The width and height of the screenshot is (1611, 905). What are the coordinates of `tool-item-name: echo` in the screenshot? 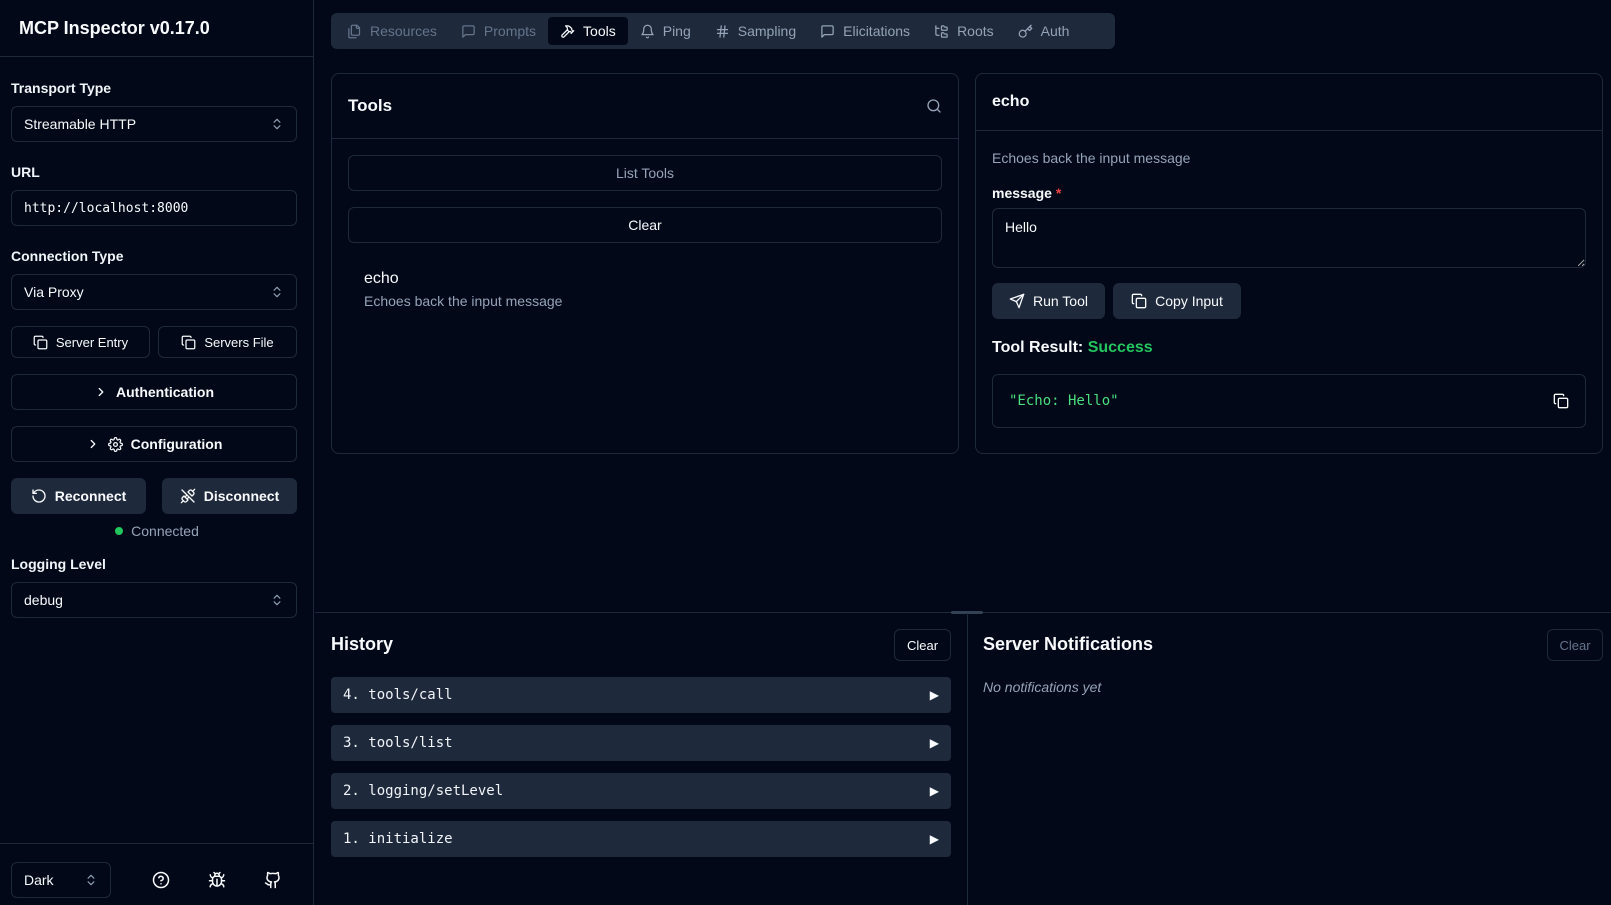 It's located at (381, 278).